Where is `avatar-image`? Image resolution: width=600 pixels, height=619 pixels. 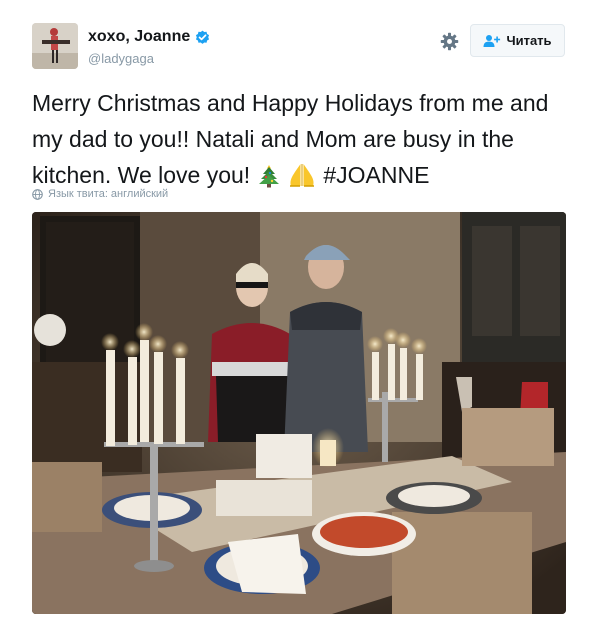 avatar-image is located at coordinates (55, 46).